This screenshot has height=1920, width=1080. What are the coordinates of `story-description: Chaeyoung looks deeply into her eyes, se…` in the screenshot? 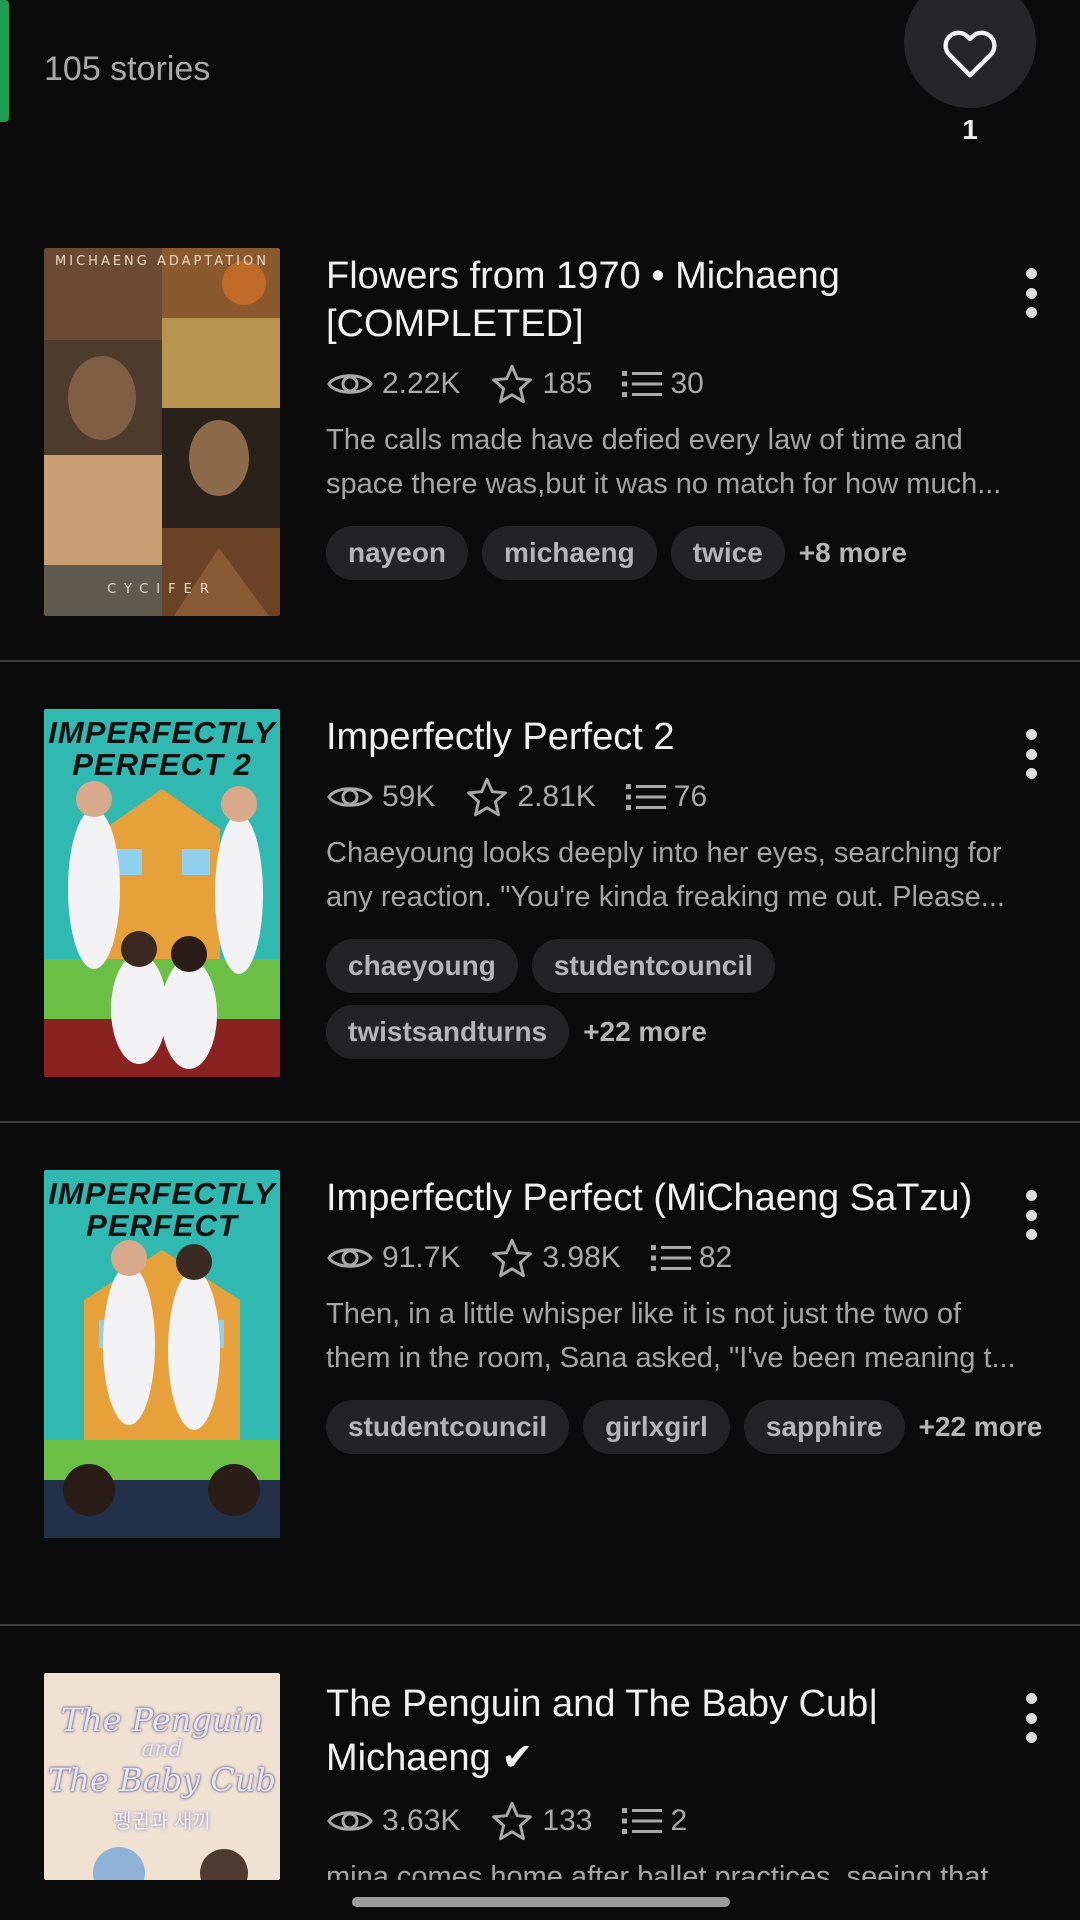 It's located at (681, 875).